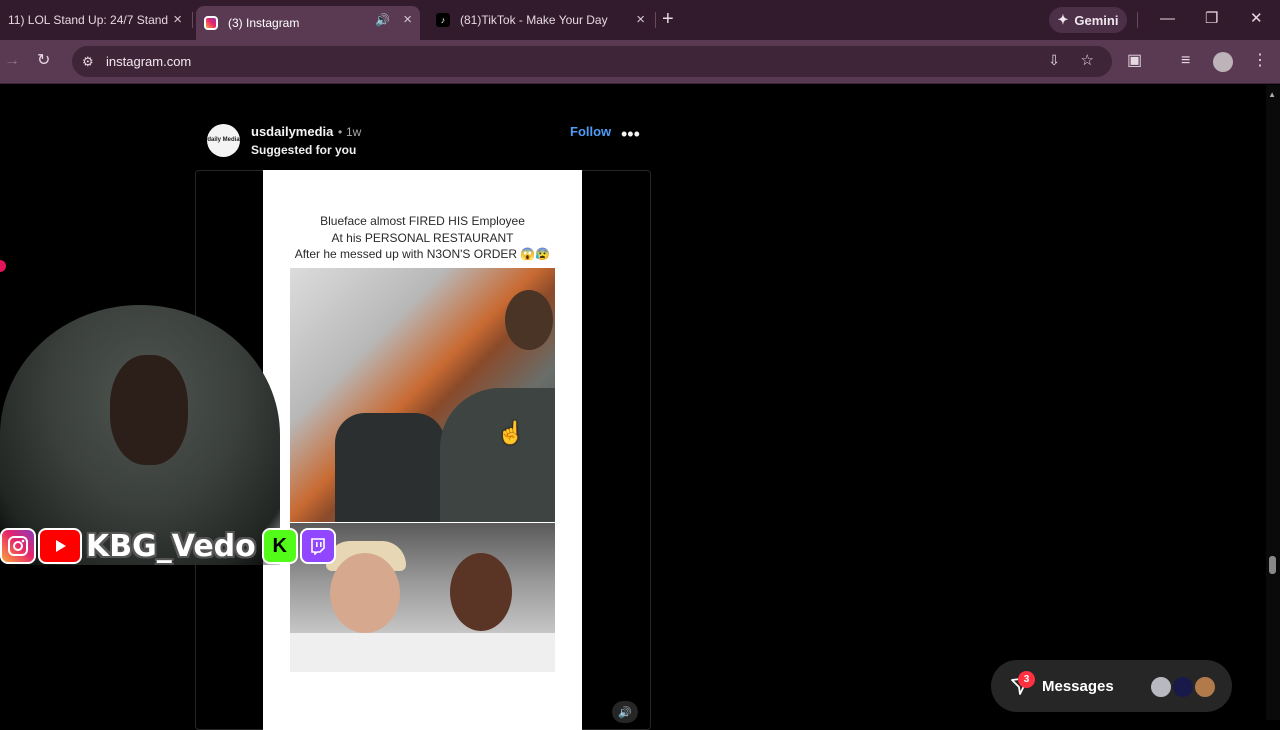 The image size is (1280, 730). Describe the element at coordinates (88, 20) in the screenshot. I see `tab-title: 11) LOL Stand Up: 24/7 Stand U` at that location.